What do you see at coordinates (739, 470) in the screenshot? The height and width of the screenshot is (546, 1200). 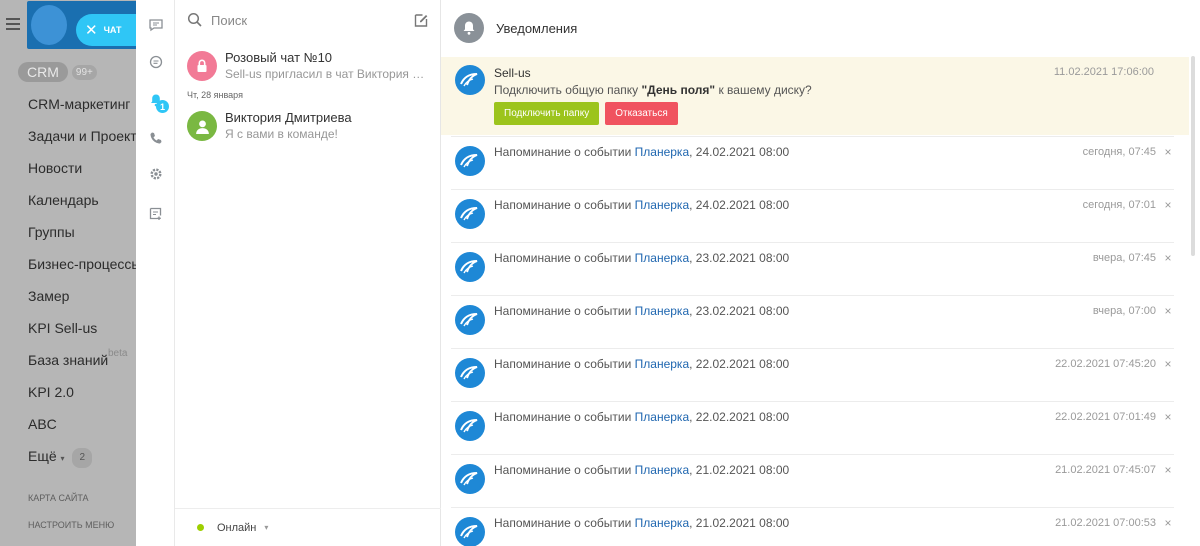 I see `event-date: , 21.02.2021 08:00` at bounding box center [739, 470].